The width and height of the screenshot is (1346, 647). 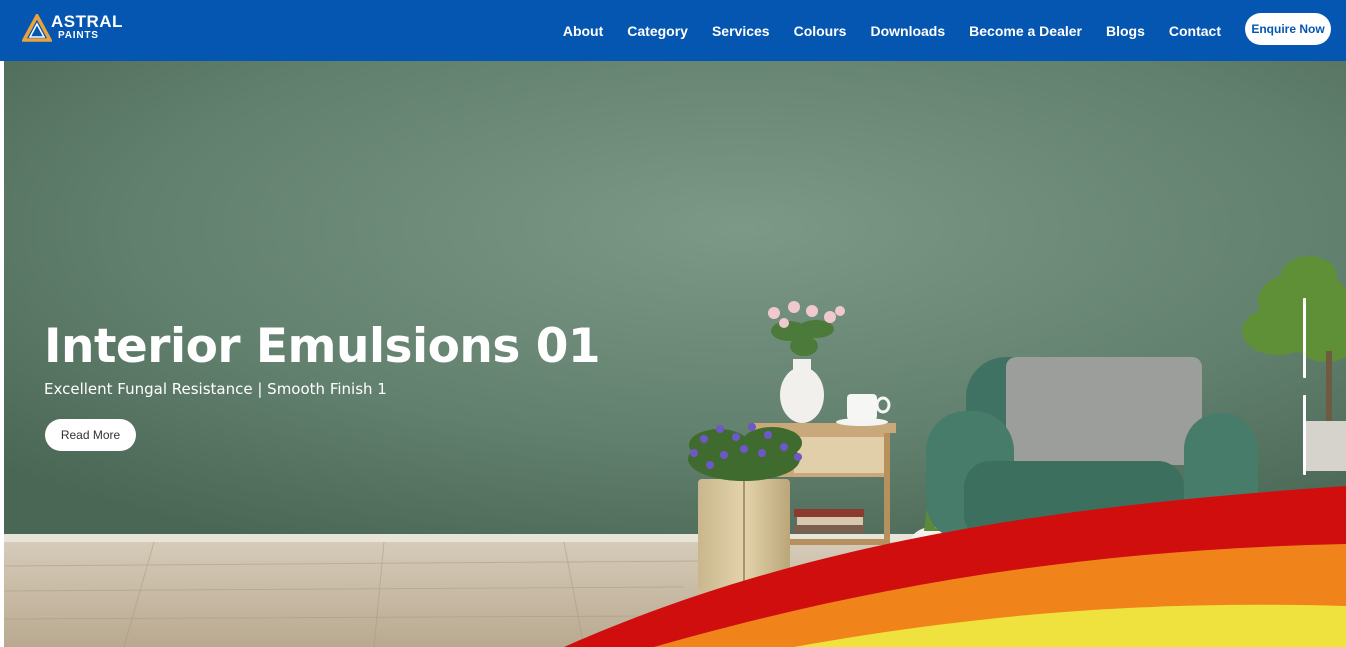 I want to click on nav-link-about: About, so click(x=583, y=31).